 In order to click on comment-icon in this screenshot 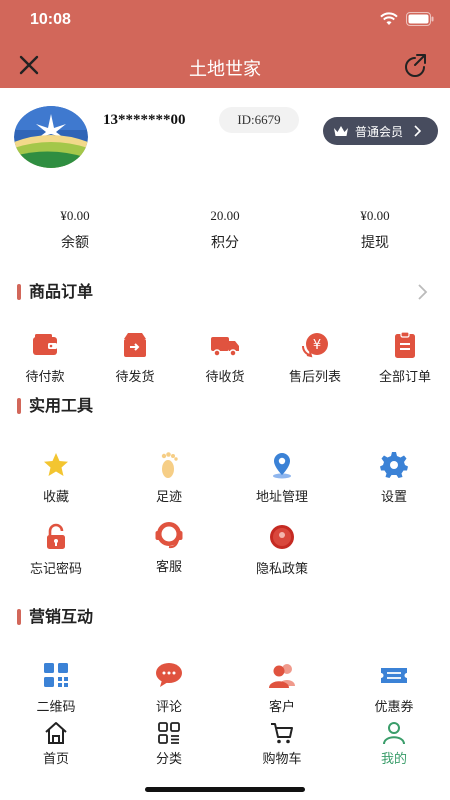, I will do `click(169, 675)`.